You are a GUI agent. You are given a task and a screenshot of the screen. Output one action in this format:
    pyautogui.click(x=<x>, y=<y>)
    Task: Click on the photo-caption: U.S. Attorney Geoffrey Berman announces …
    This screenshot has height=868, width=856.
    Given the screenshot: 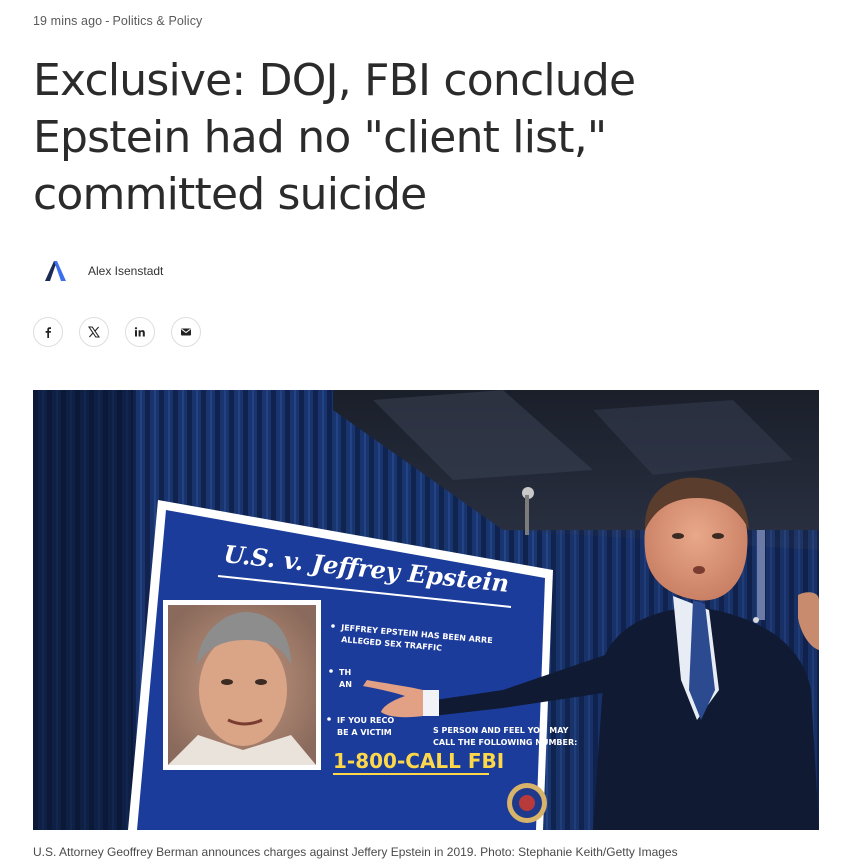 What is the action you would take?
    pyautogui.click(x=355, y=852)
    